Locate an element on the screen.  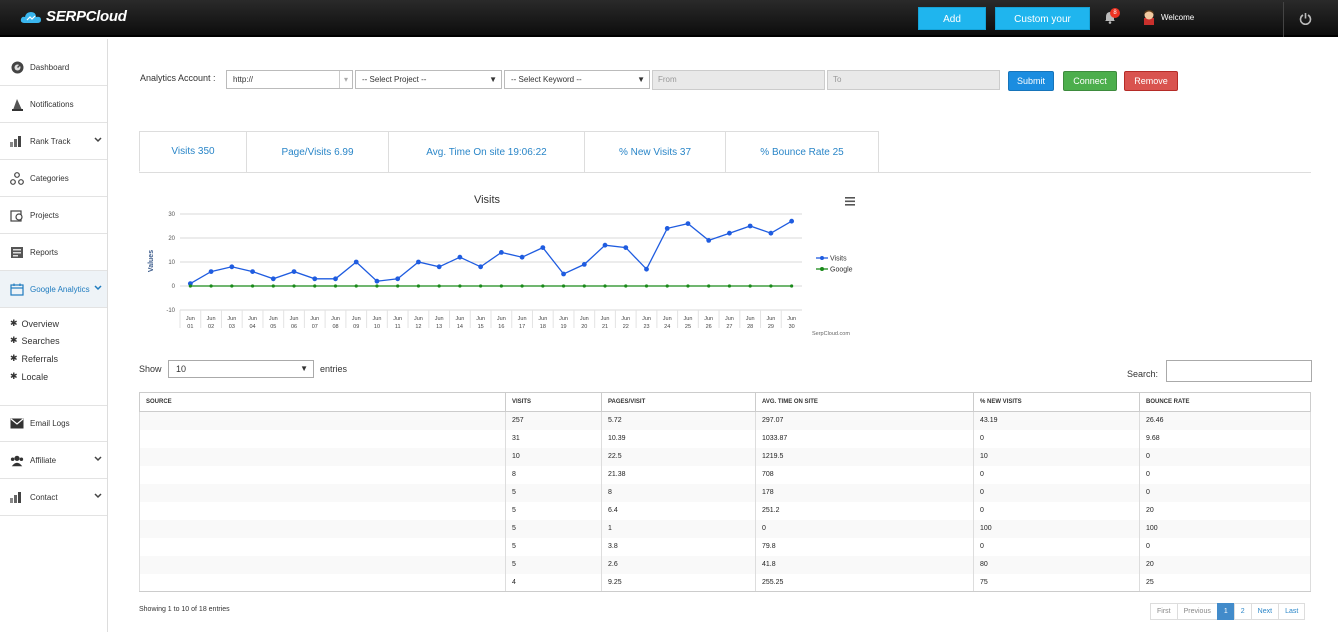
sidebar-item-rank-track: Rank Track is located at coordinates (53, 141).